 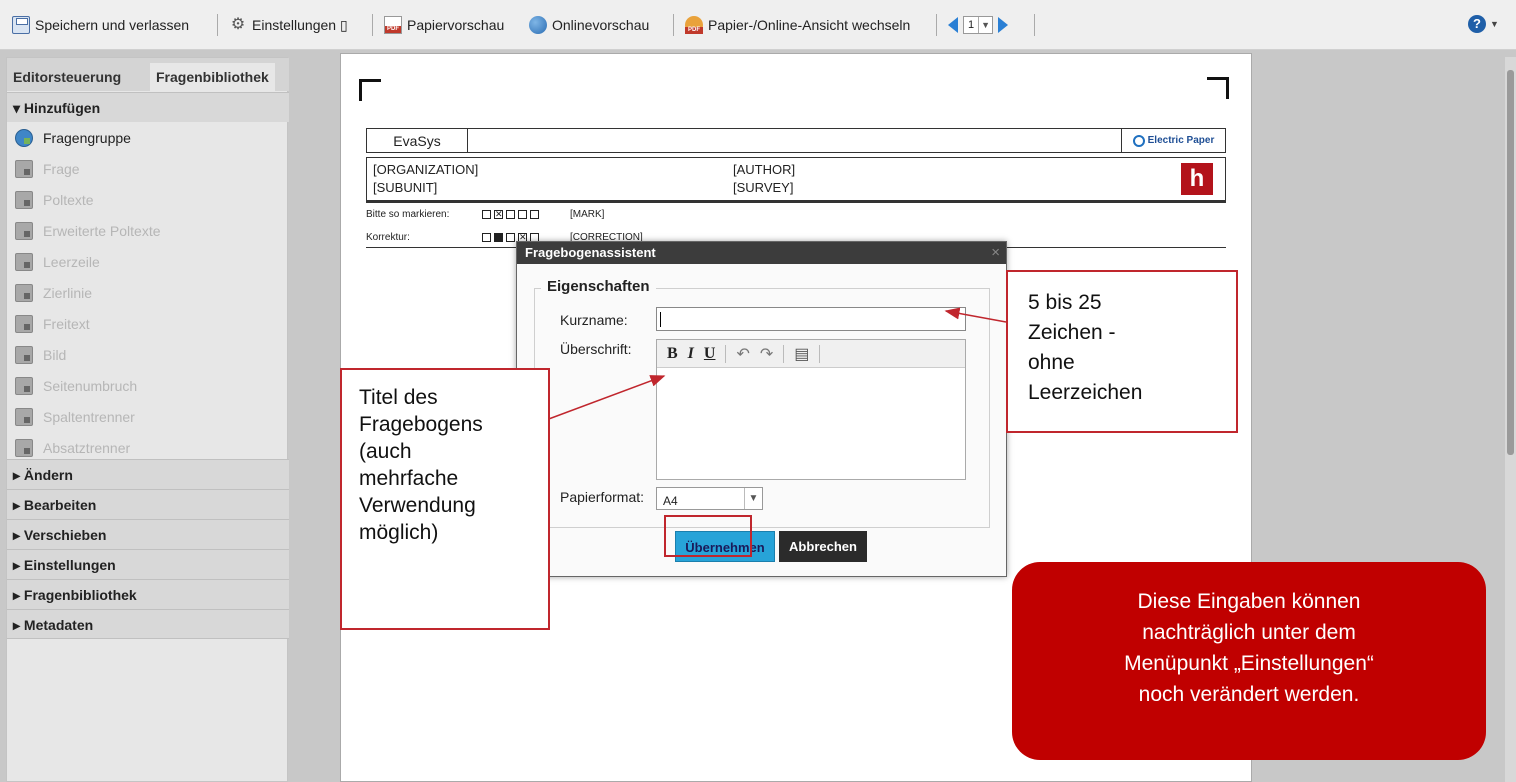 I want to click on annotation-line: (auch, so click(x=385, y=451).